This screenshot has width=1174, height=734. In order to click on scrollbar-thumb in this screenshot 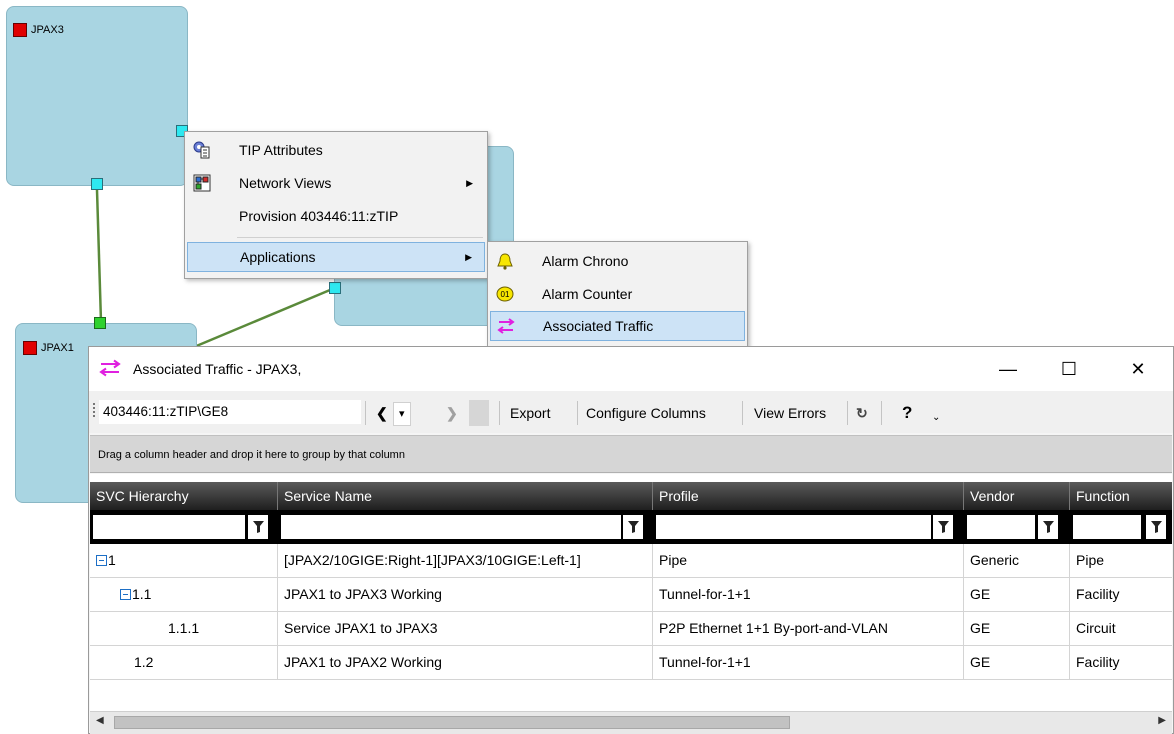, I will do `click(452, 722)`.